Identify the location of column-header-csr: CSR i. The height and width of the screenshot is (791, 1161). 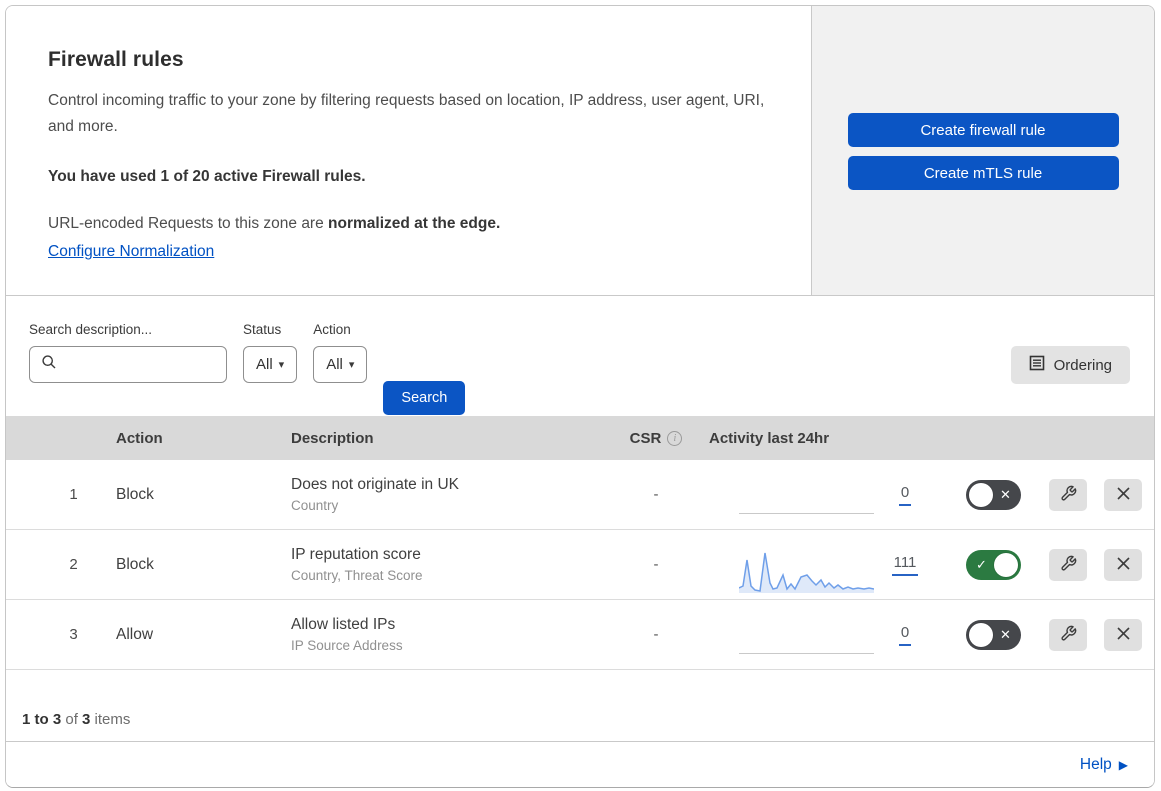
(656, 438).